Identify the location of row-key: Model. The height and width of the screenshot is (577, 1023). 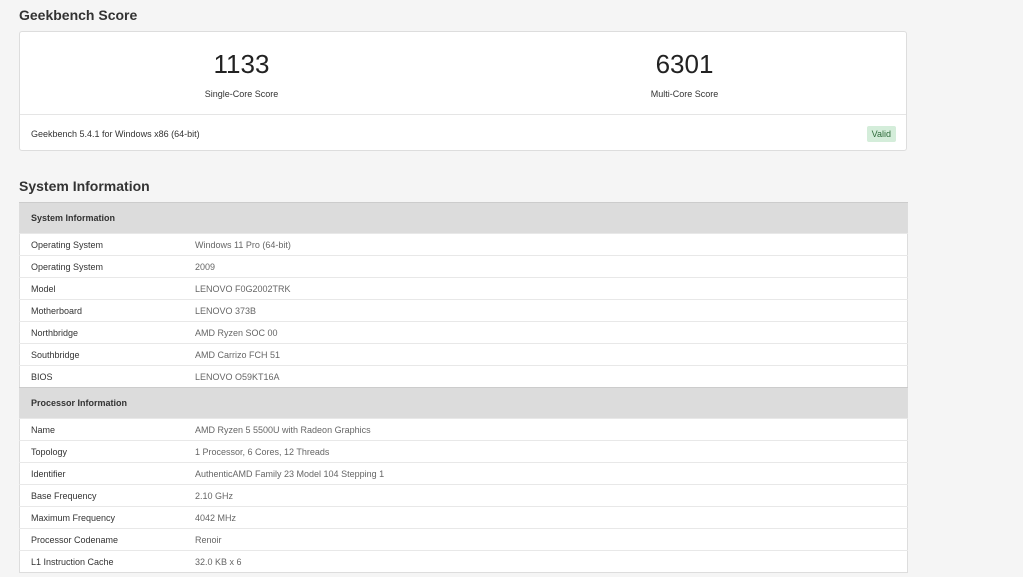
(101, 288).